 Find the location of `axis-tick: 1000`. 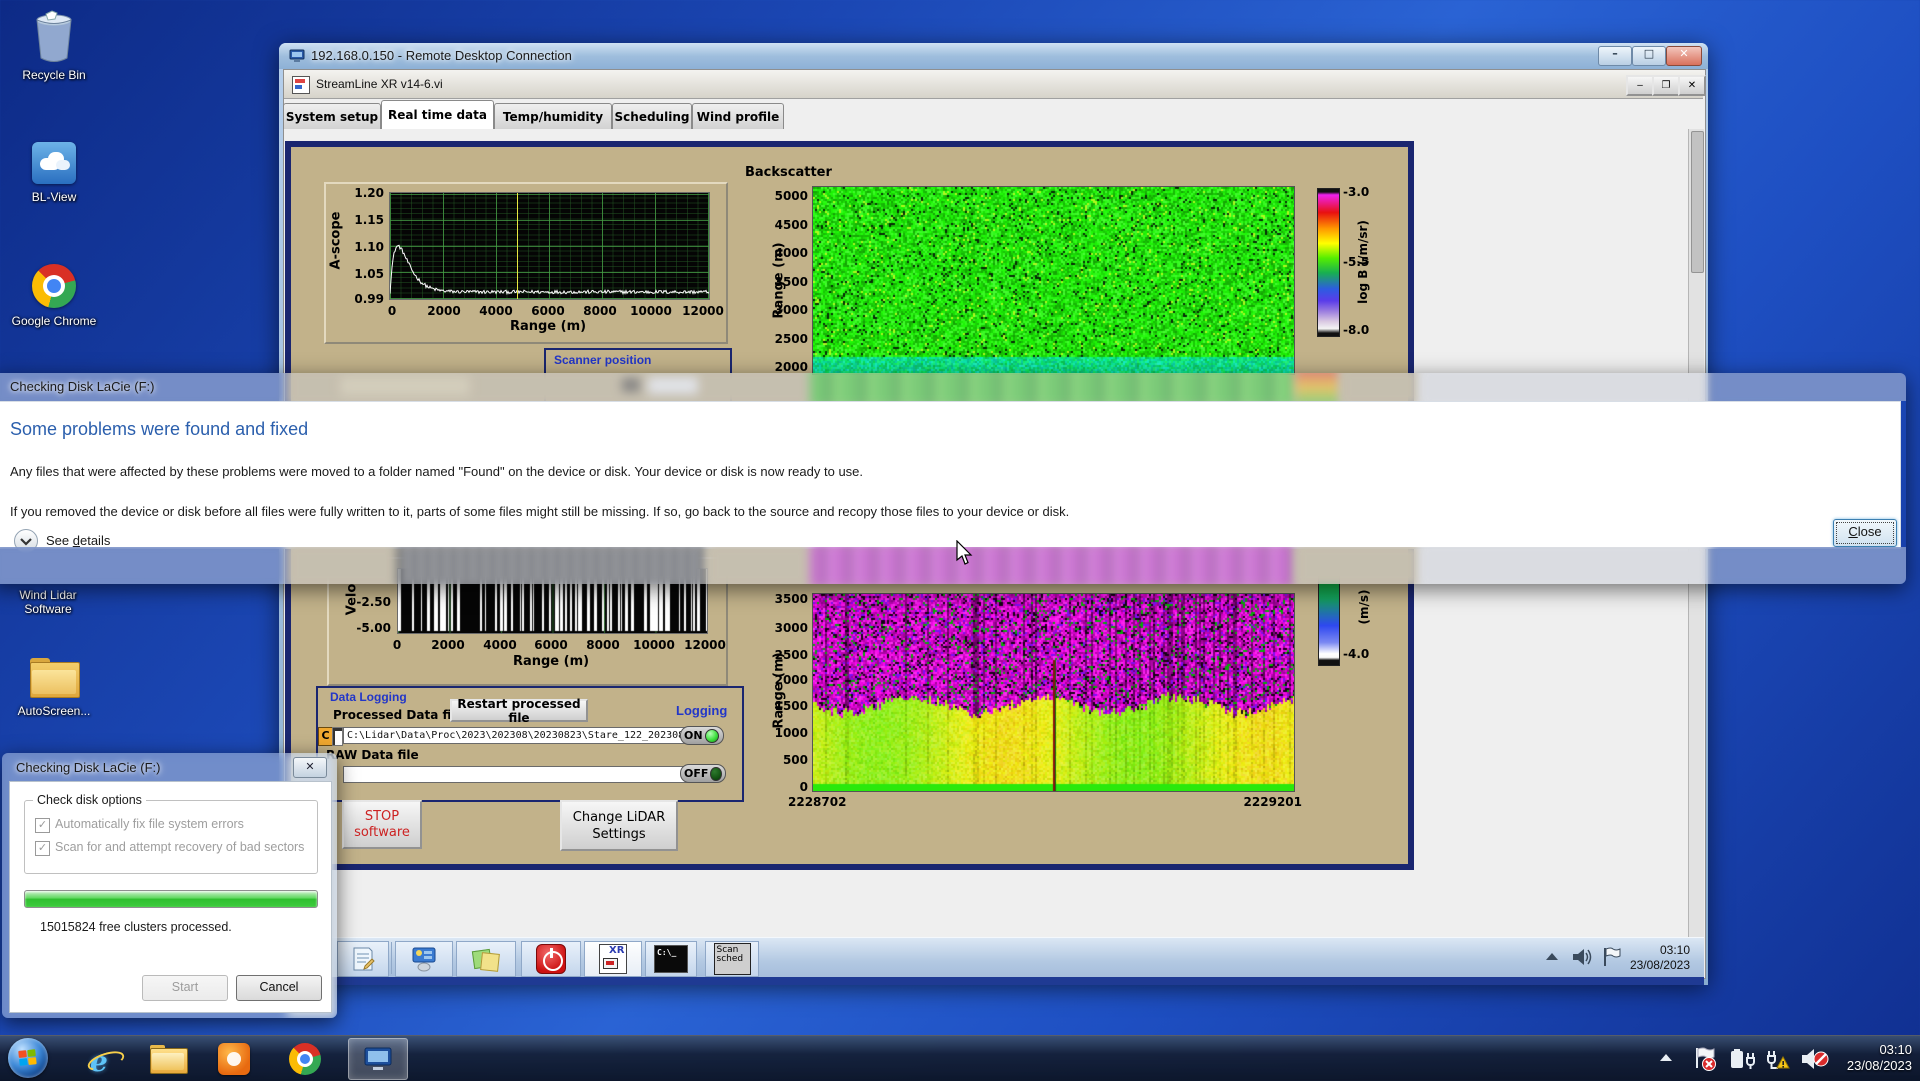

axis-tick: 1000 is located at coordinates (791, 733).